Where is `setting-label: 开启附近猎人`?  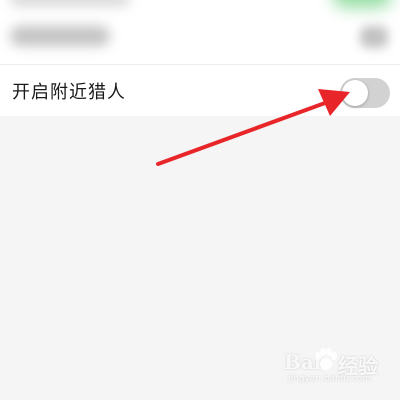
setting-label: 开启附近猎人 is located at coordinates (69, 92).